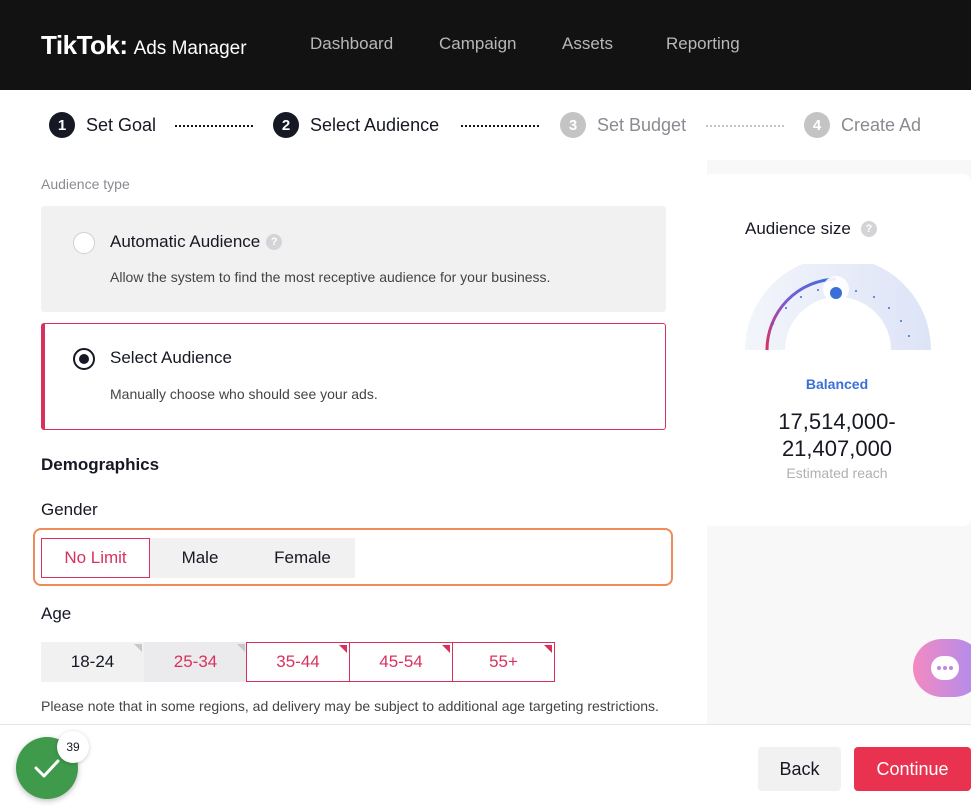 The width and height of the screenshot is (971, 811). Describe the element at coordinates (73, 747) in the screenshot. I see `checklist-count-badge: 39` at that location.